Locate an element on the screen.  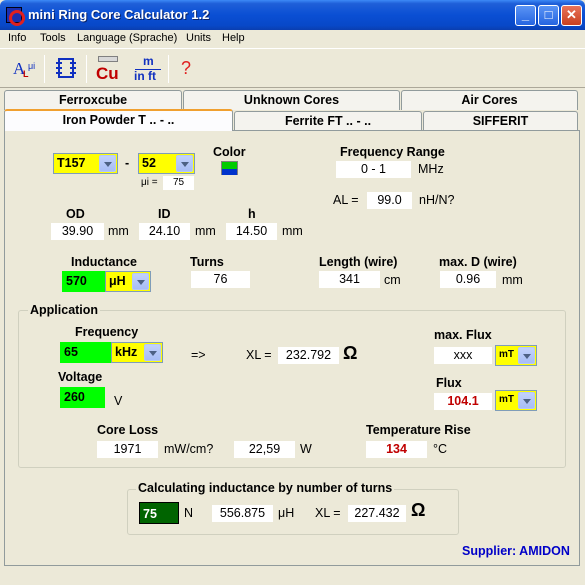
temperature-rise-label: Temperature Rise is located at coordinates (418, 430).